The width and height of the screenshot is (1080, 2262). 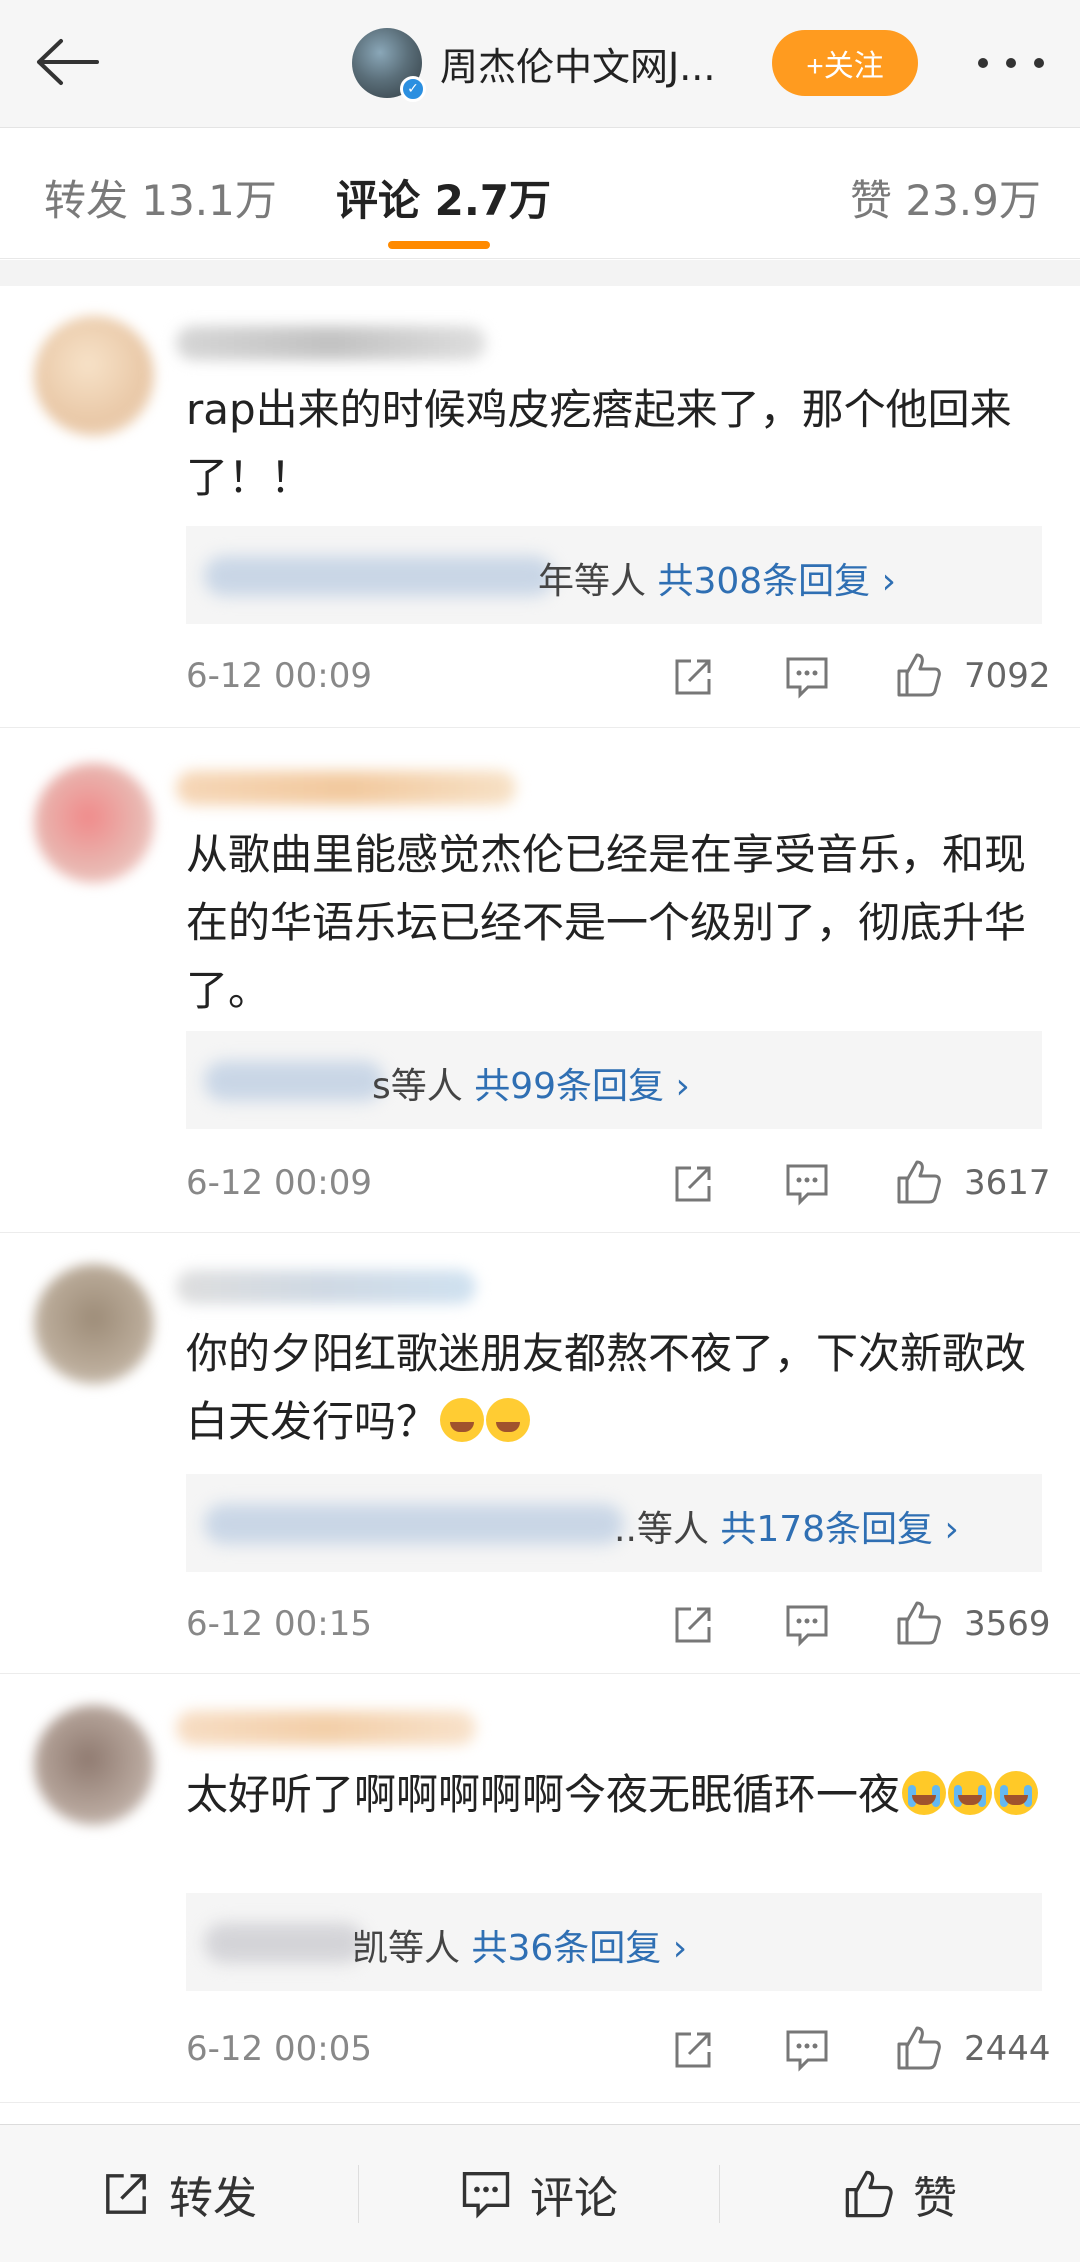 What do you see at coordinates (1007, 1183) in the screenshot?
I see `like-count: 3617` at bounding box center [1007, 1183].